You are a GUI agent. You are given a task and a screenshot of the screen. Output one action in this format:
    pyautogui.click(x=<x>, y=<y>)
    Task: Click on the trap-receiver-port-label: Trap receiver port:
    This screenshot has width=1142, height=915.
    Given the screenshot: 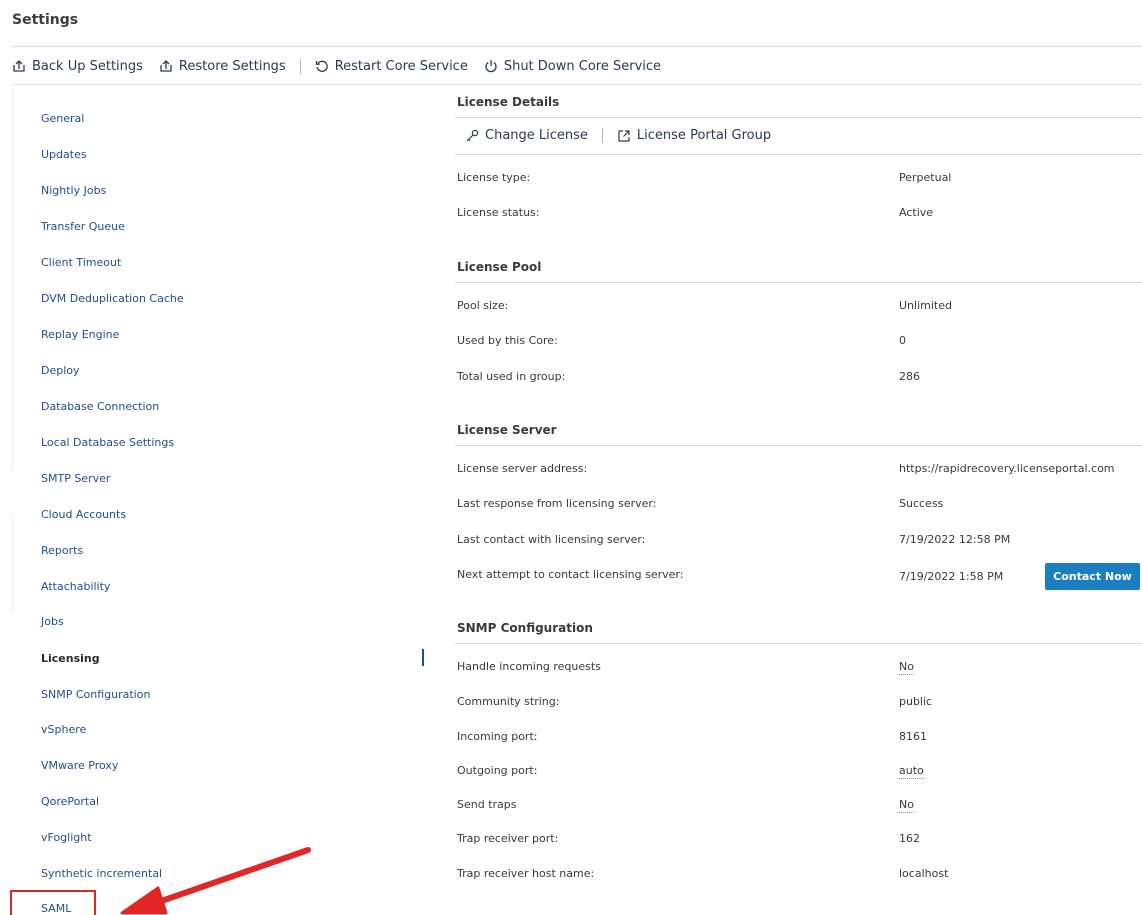 What is the action you would take?
    pyautogui.click(x=508, y=838)
    